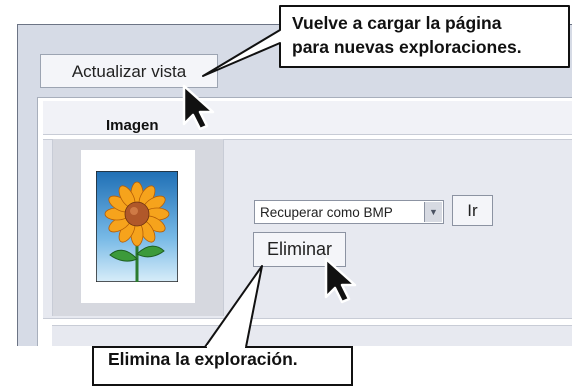 The width and height of the screenshot is (572, 387). I want to click on scan-thumbnail-image, so click(137, 226).